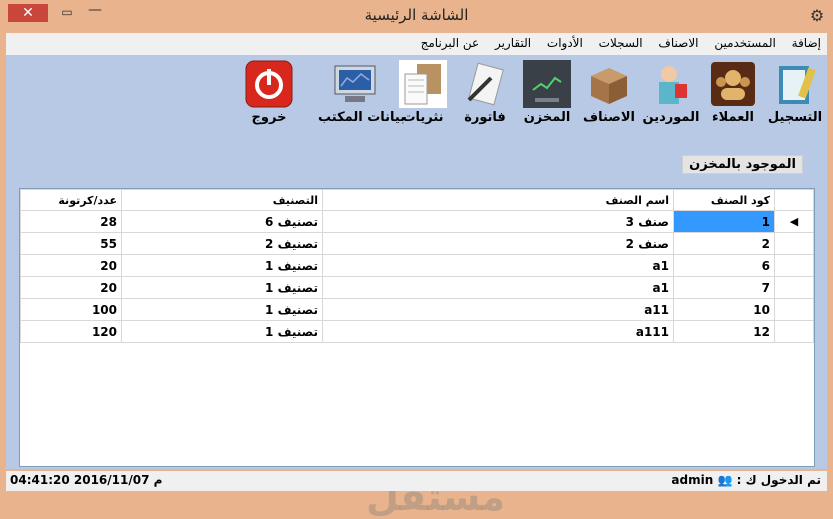 Image resolution: width=833 pixels, height=519 pixels. I want to click on toolbar-stock-button: المخزن, so click(547, 95).